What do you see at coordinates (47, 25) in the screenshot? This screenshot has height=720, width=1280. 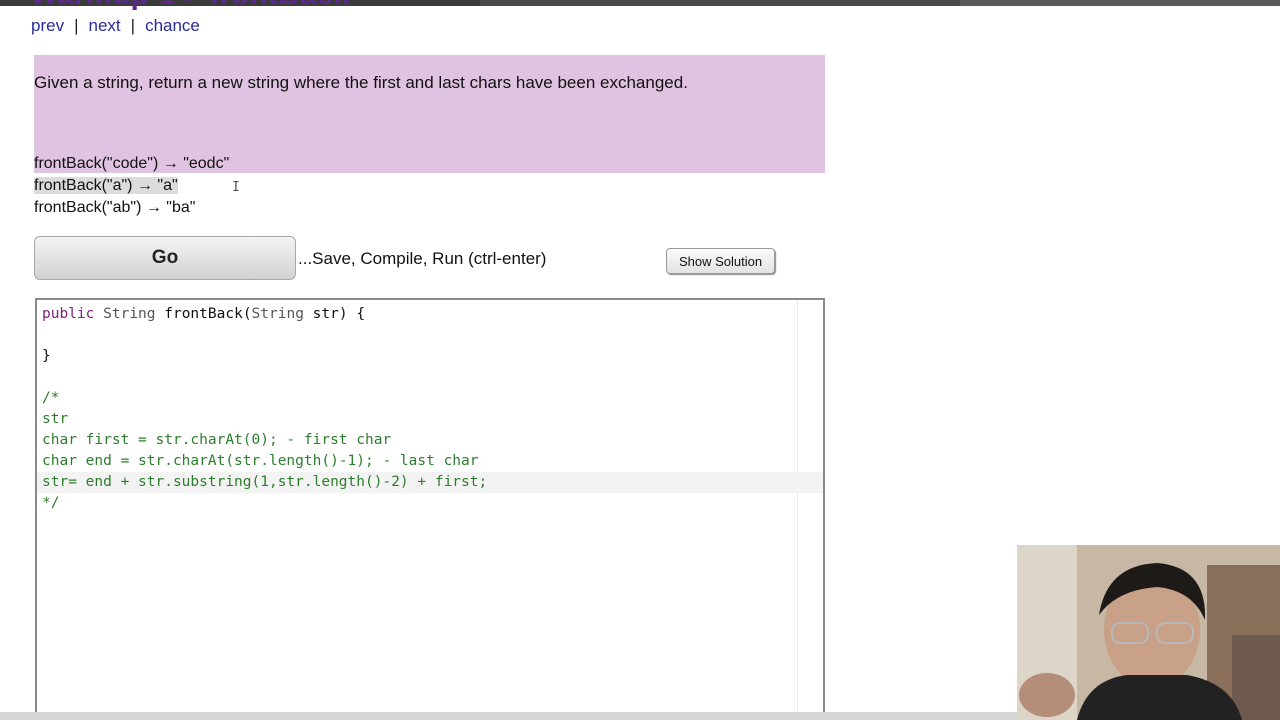 I see `prev-link: prev` at bounding box center [47, 25].